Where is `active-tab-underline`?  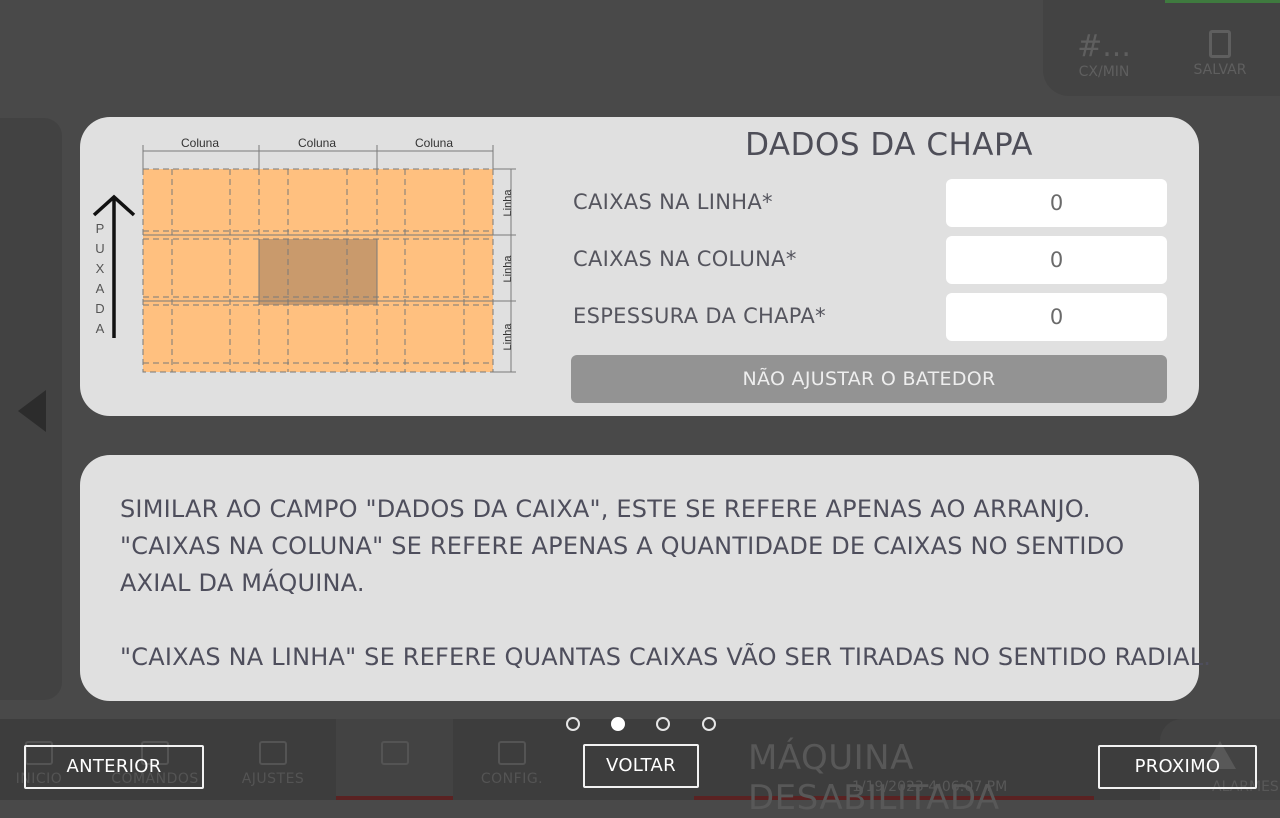
active-tab-underline is located at coordinates (394, 798).